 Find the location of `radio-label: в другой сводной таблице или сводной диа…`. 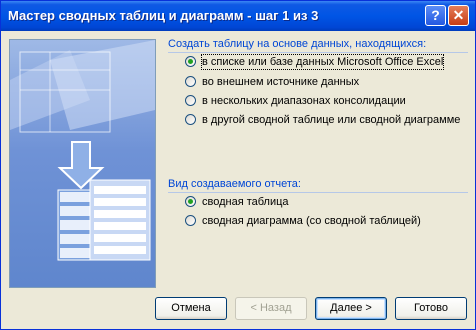

radio-label: в другой сводной таблице или сводной диа… is located at coordinates (331, 120).